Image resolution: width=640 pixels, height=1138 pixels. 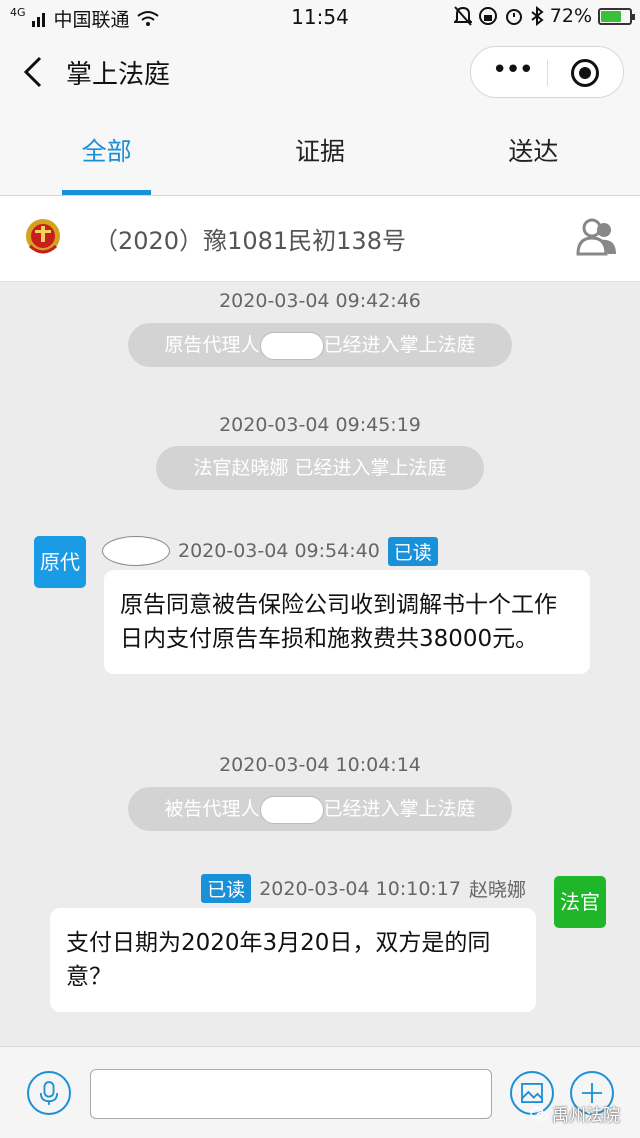 I want to click on case-number: （2020）豫1081民初138号, so click(x=250, y=241).